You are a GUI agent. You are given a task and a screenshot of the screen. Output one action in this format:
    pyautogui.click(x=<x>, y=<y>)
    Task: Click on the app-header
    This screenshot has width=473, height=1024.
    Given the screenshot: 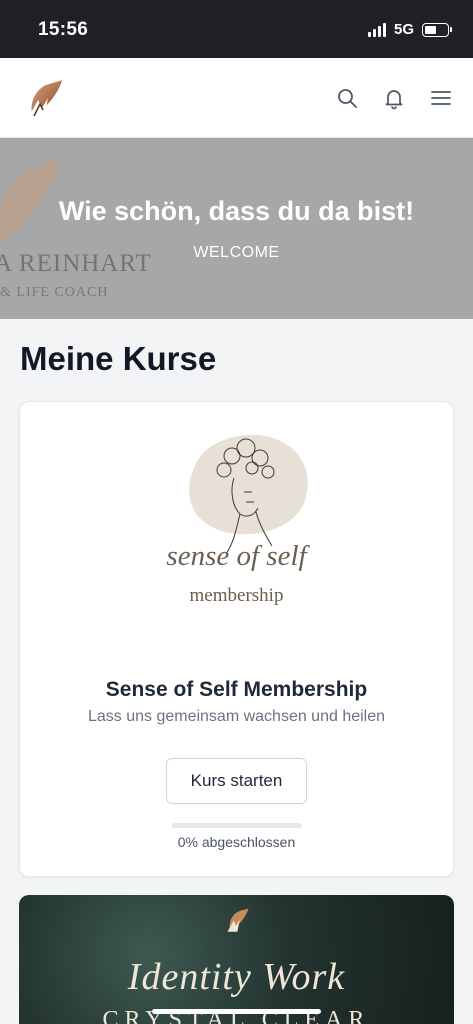 What is the action you would take?
    pyautogui.click(x=236, y=98)
    